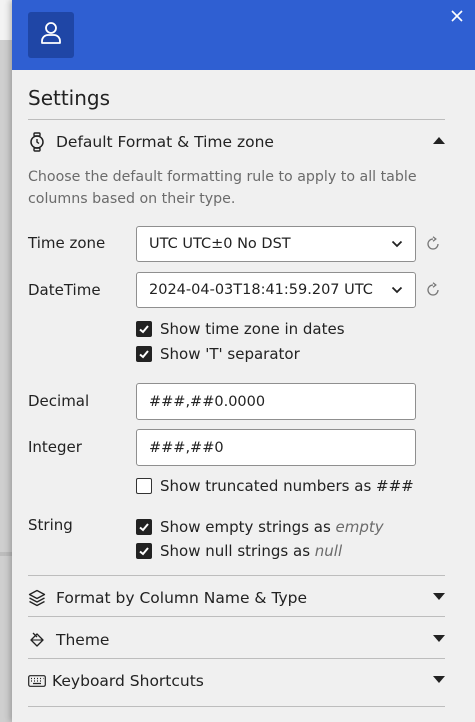 The image size is (475, 722). What do you see at coordinates (243, 35) in the screenshot?
I see `settings-header-bar` at bounding box center [243, 35].